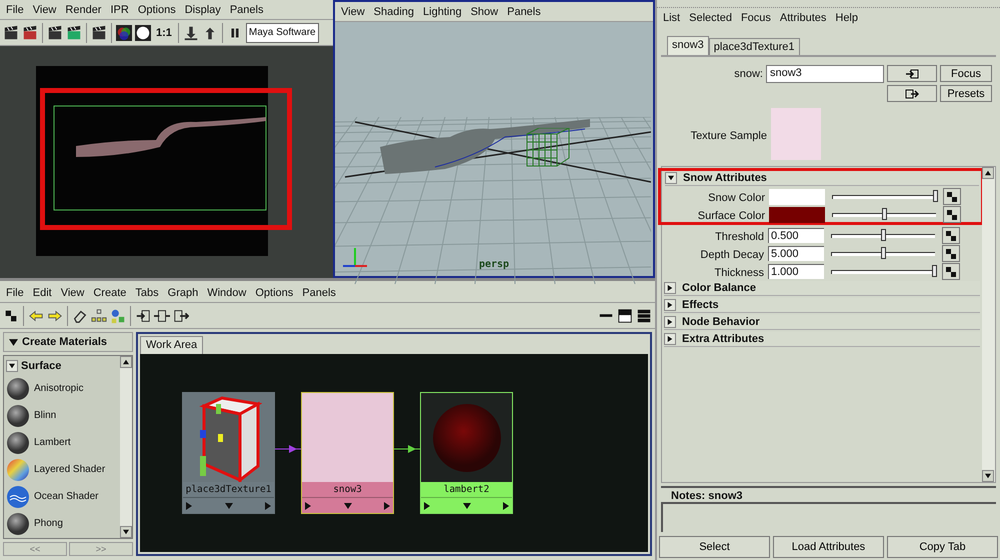 The height and width of the screenshot is (560, 1000). What do you see at coordinates (164, 32) in the screenshot?
I see `real-size-button: 1:1` at bounding box center [164, 32].